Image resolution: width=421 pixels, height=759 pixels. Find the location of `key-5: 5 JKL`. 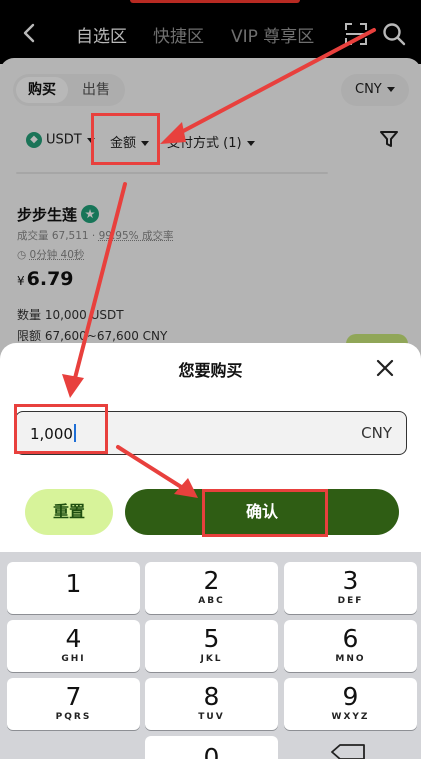

key-5: 5 JKL is located at coordinates (211, 646).